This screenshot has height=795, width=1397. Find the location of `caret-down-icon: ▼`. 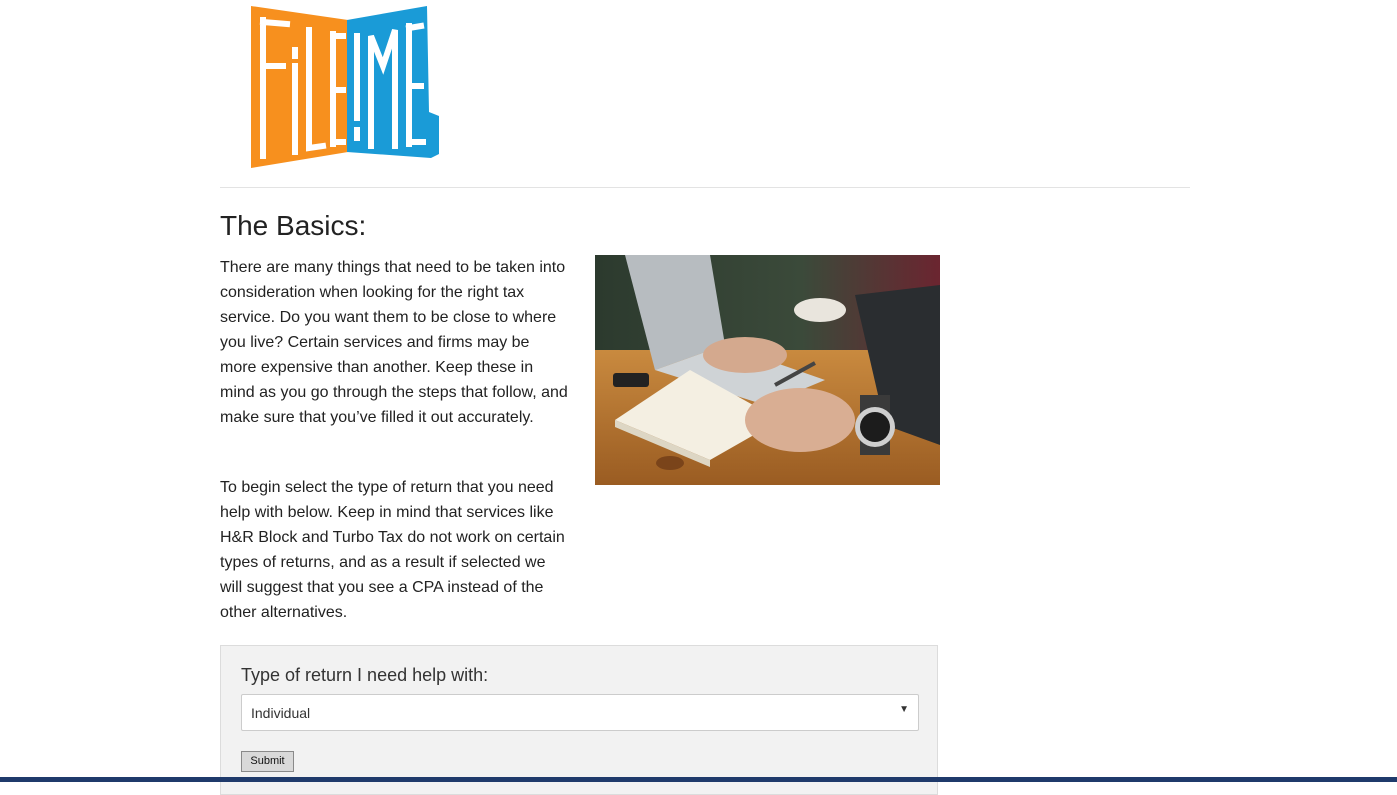

caret-down-icon: ▼ is located at coordinates (904, 709).